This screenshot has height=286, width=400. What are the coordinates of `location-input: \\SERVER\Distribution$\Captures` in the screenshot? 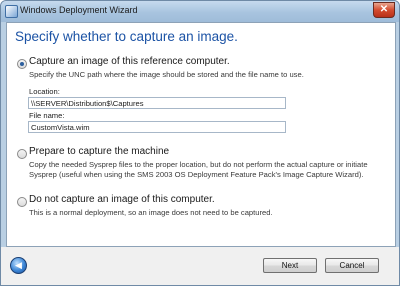 It's located at (157, 103).